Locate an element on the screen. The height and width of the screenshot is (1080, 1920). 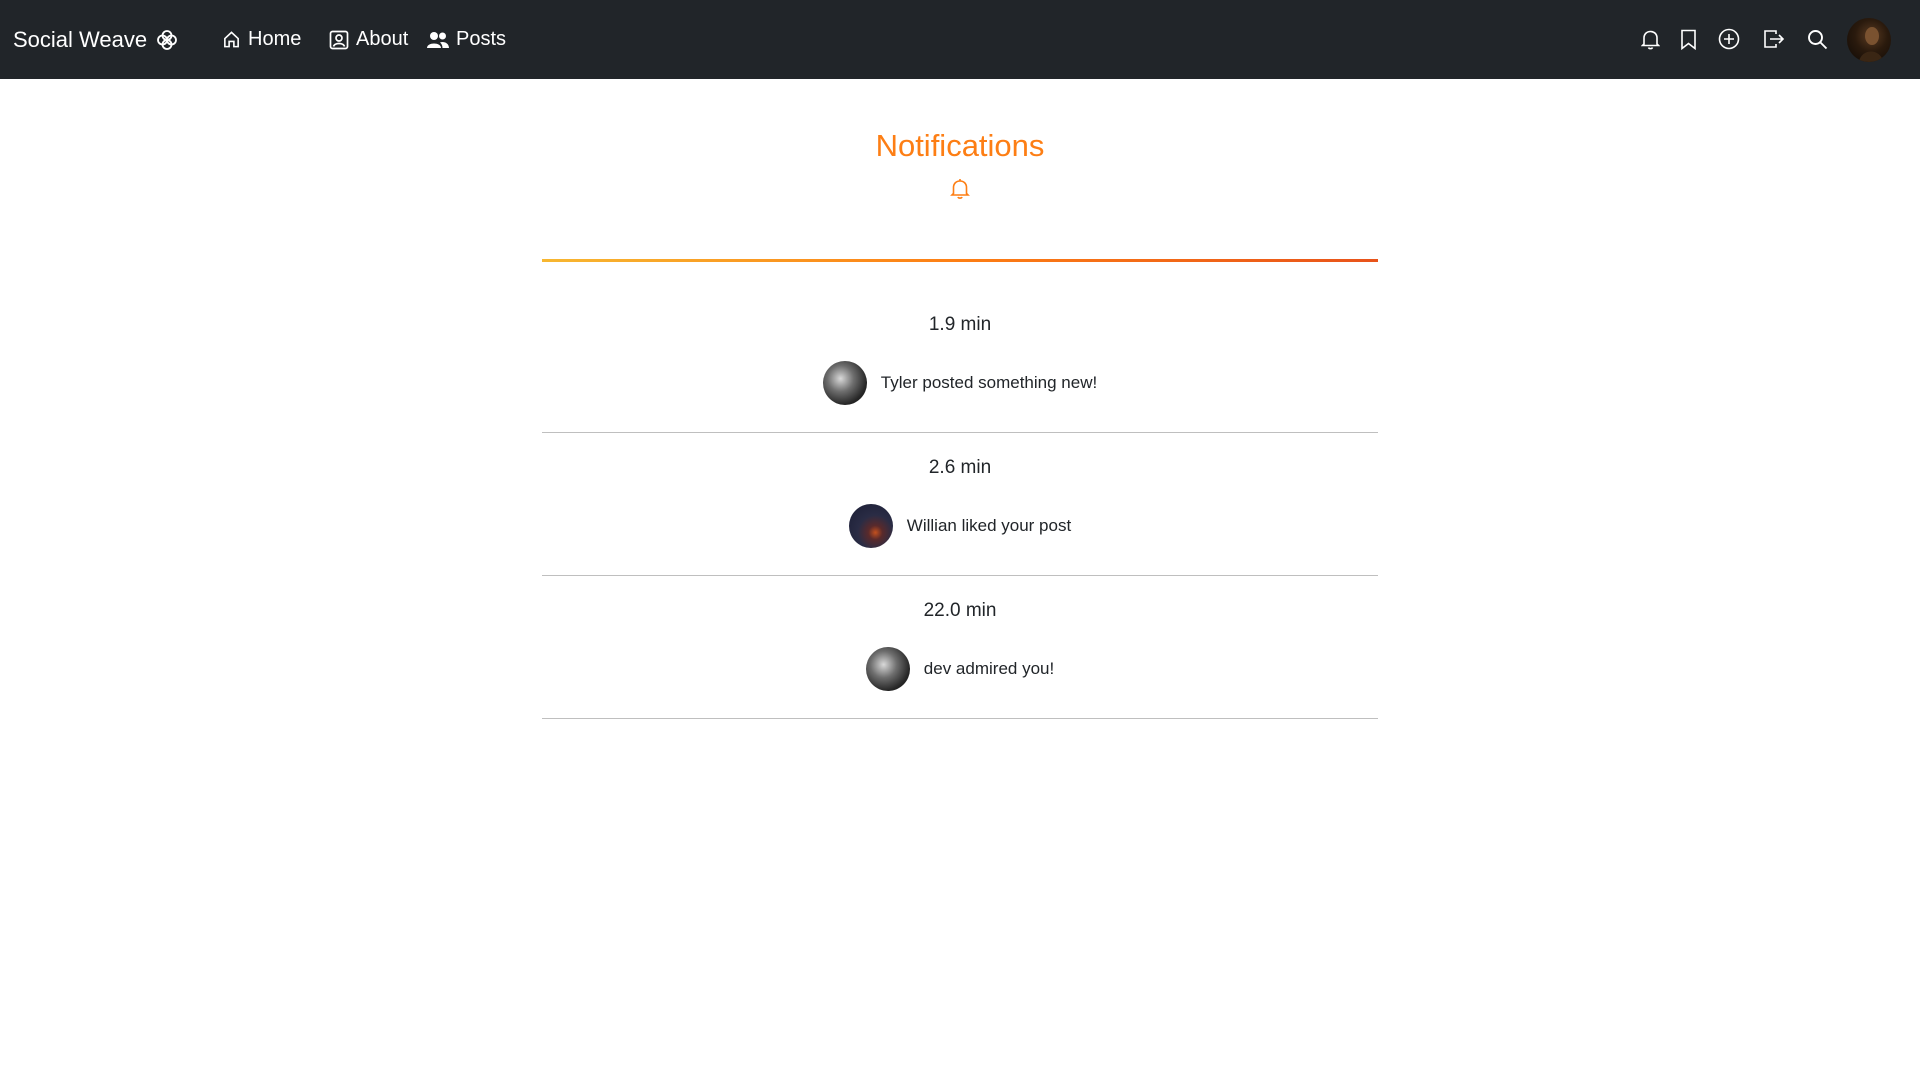
logout-button is located at coordinates (1774, 39).